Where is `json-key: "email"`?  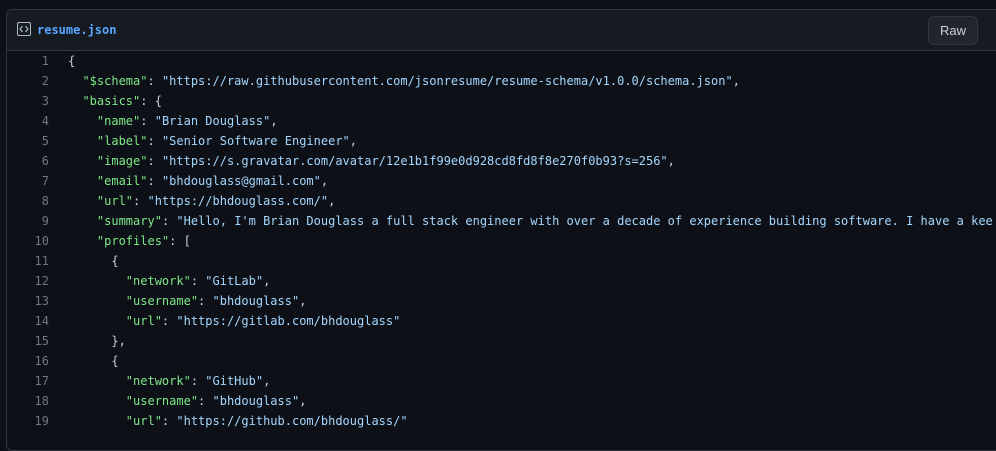
json-key: "email" is located at coordinates (122, 181).